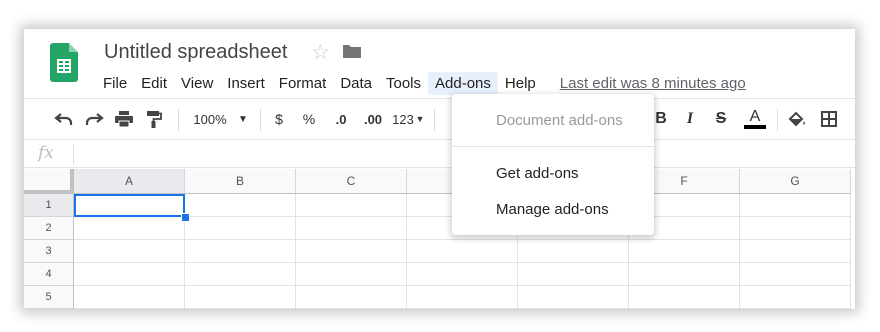  Describe the element at coordinates (755, 127) in the screenshot. I see `text-color-swatch` at that location.